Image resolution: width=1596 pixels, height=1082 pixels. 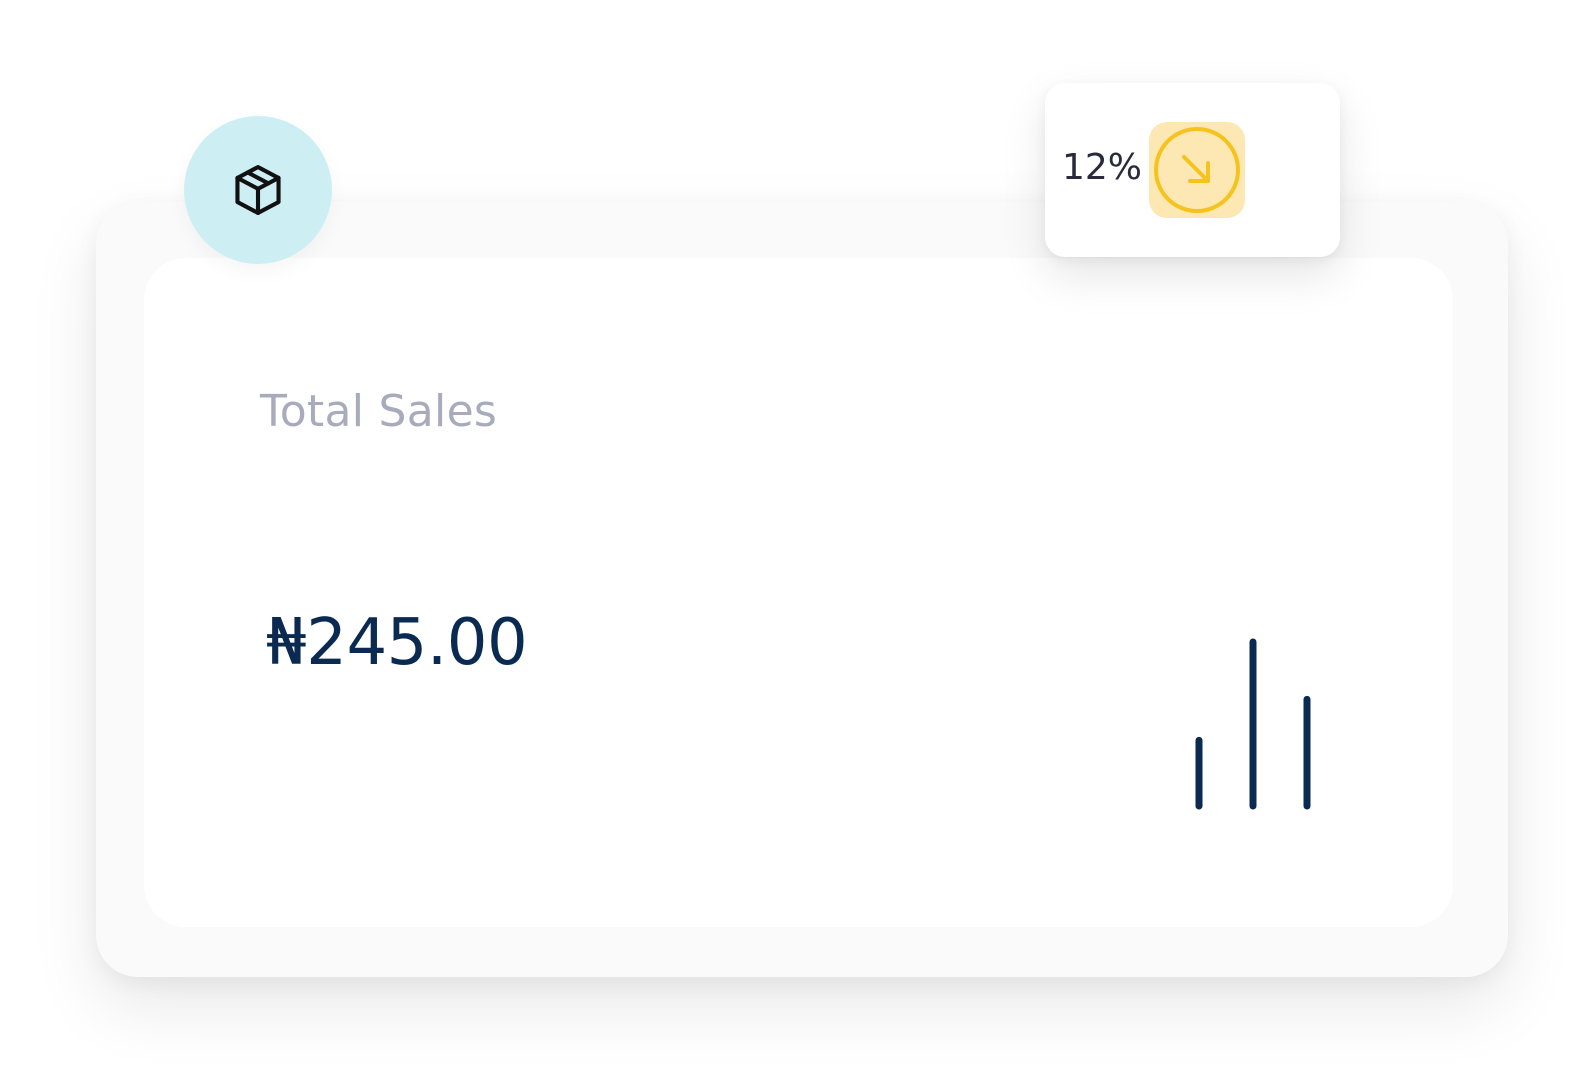 I want to click on trend-indicator, so click(x=1197, y=170).